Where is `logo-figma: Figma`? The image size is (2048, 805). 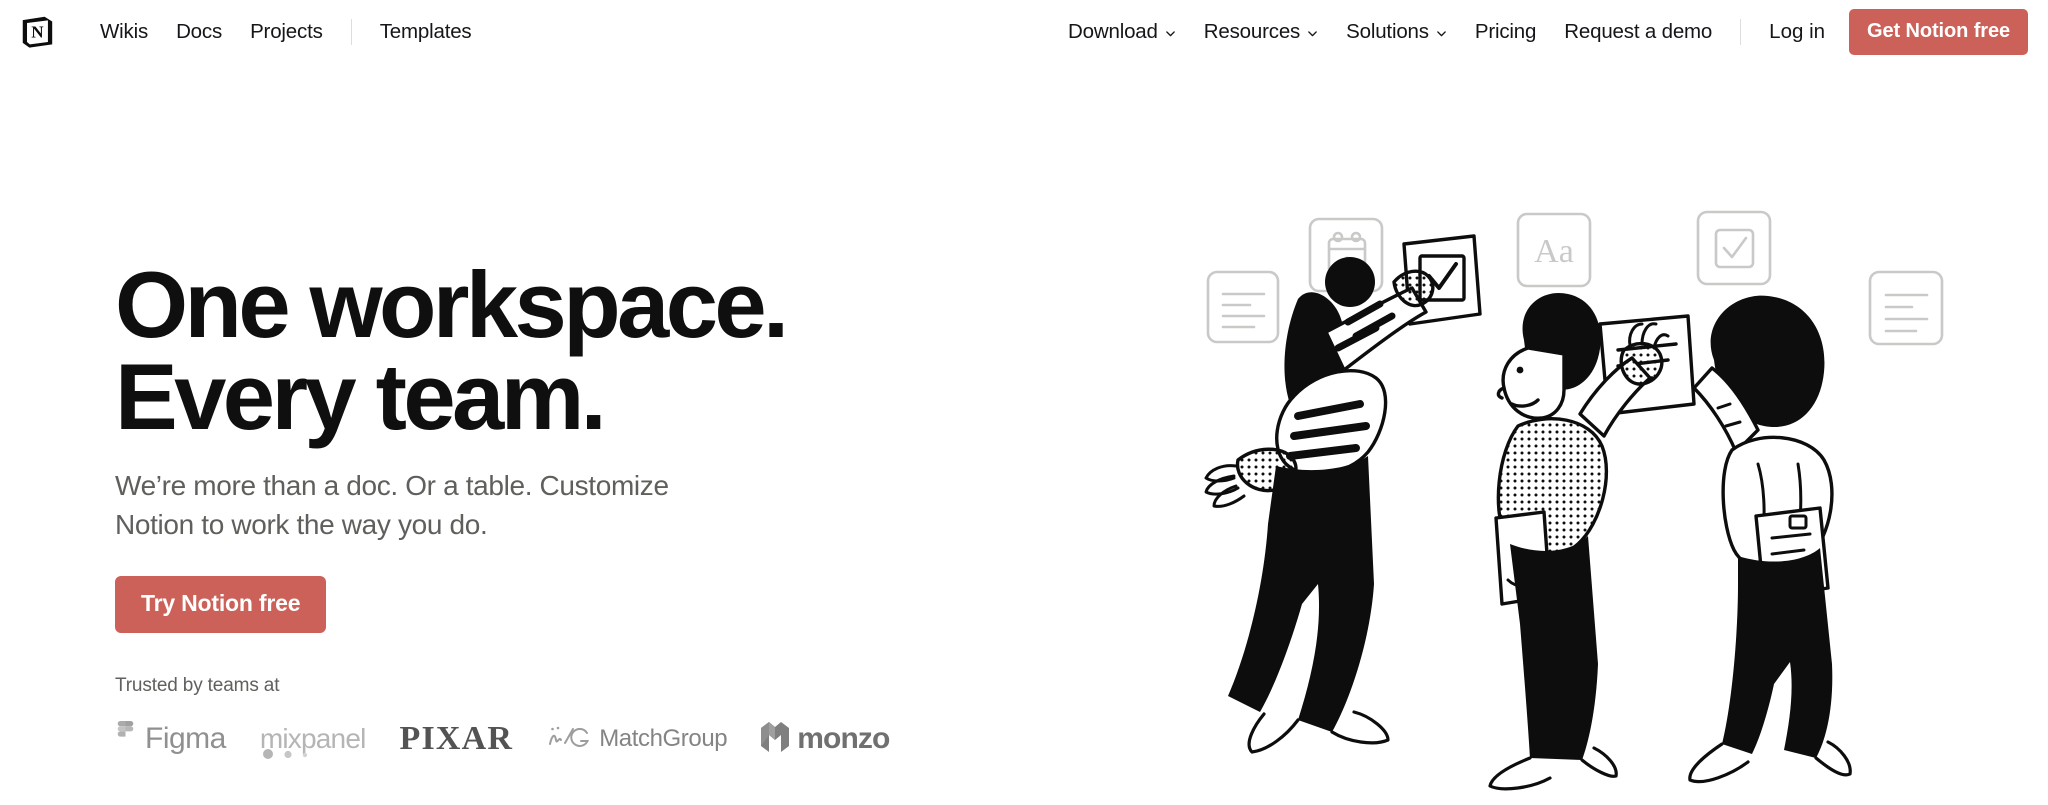
logo-figma: Figma is located at coordinates (170, 739).